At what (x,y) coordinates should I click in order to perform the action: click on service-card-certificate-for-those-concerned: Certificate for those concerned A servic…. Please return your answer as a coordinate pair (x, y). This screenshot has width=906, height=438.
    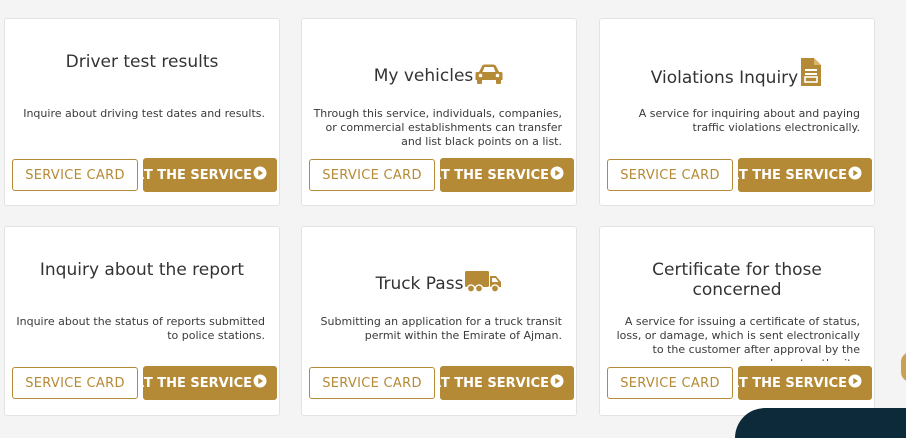
    Looking at the image, I should click on (737, 321).